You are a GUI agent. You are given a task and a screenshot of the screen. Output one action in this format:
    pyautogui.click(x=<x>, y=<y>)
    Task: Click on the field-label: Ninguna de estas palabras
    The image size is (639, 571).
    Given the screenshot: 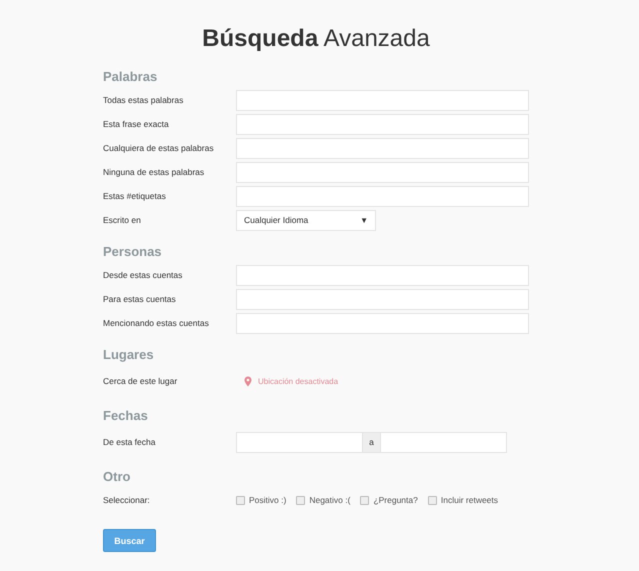 What is the action you would take?
    pyautogui.click(x=154, y=172)
    